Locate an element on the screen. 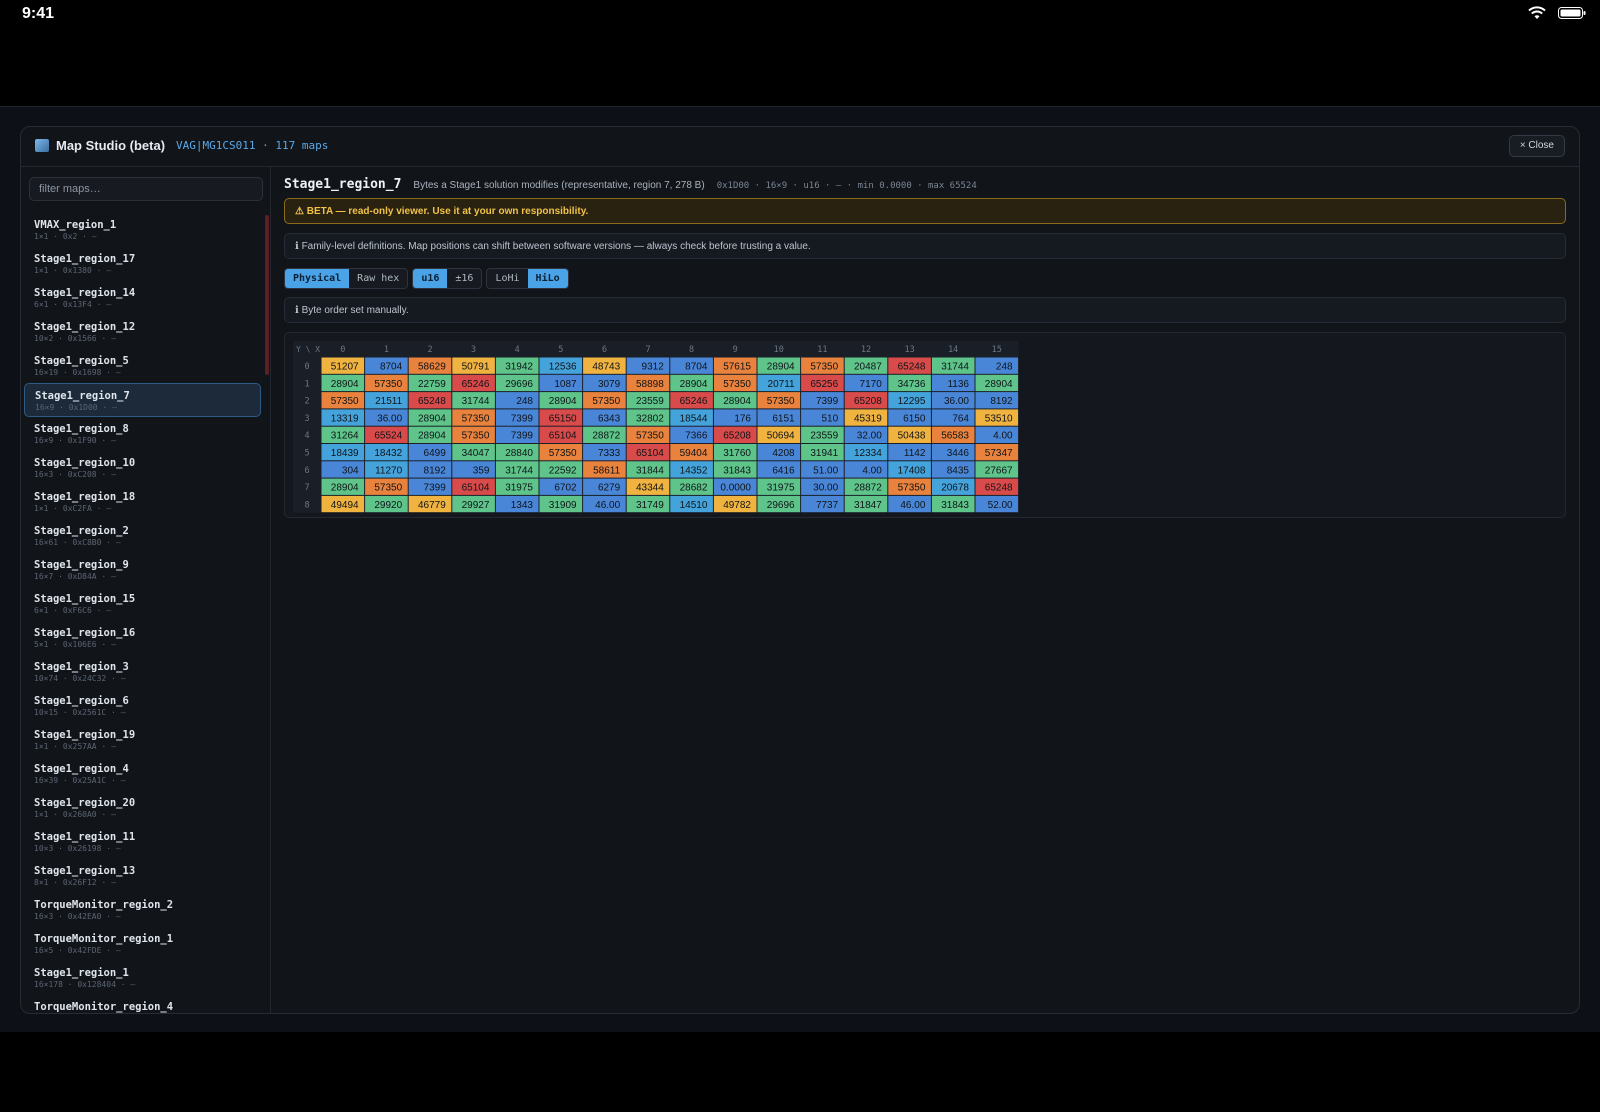  grid-cell-value: 6279 is located at coordinates (609, 488).